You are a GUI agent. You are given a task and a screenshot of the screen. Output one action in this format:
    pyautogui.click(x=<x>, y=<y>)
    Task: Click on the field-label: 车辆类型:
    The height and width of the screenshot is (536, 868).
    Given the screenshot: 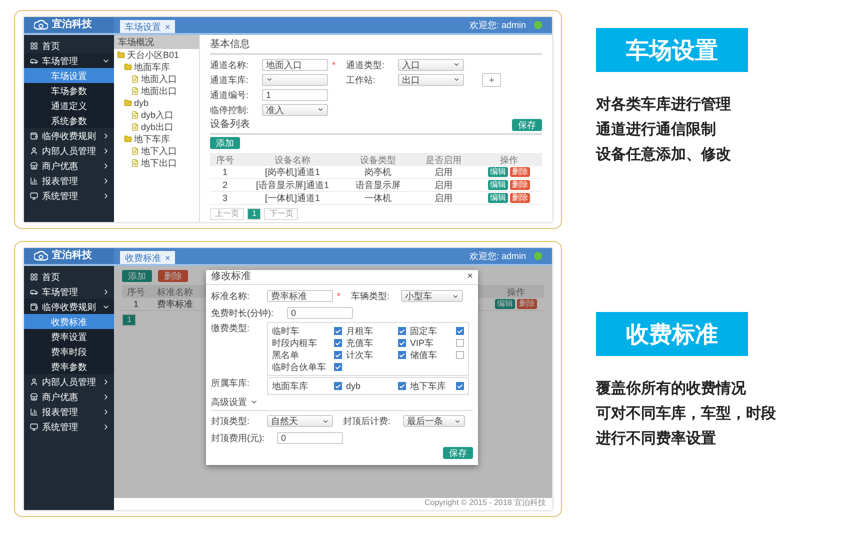 What is the action you would take?
    pyautogui.click(x=371, y=296)
    